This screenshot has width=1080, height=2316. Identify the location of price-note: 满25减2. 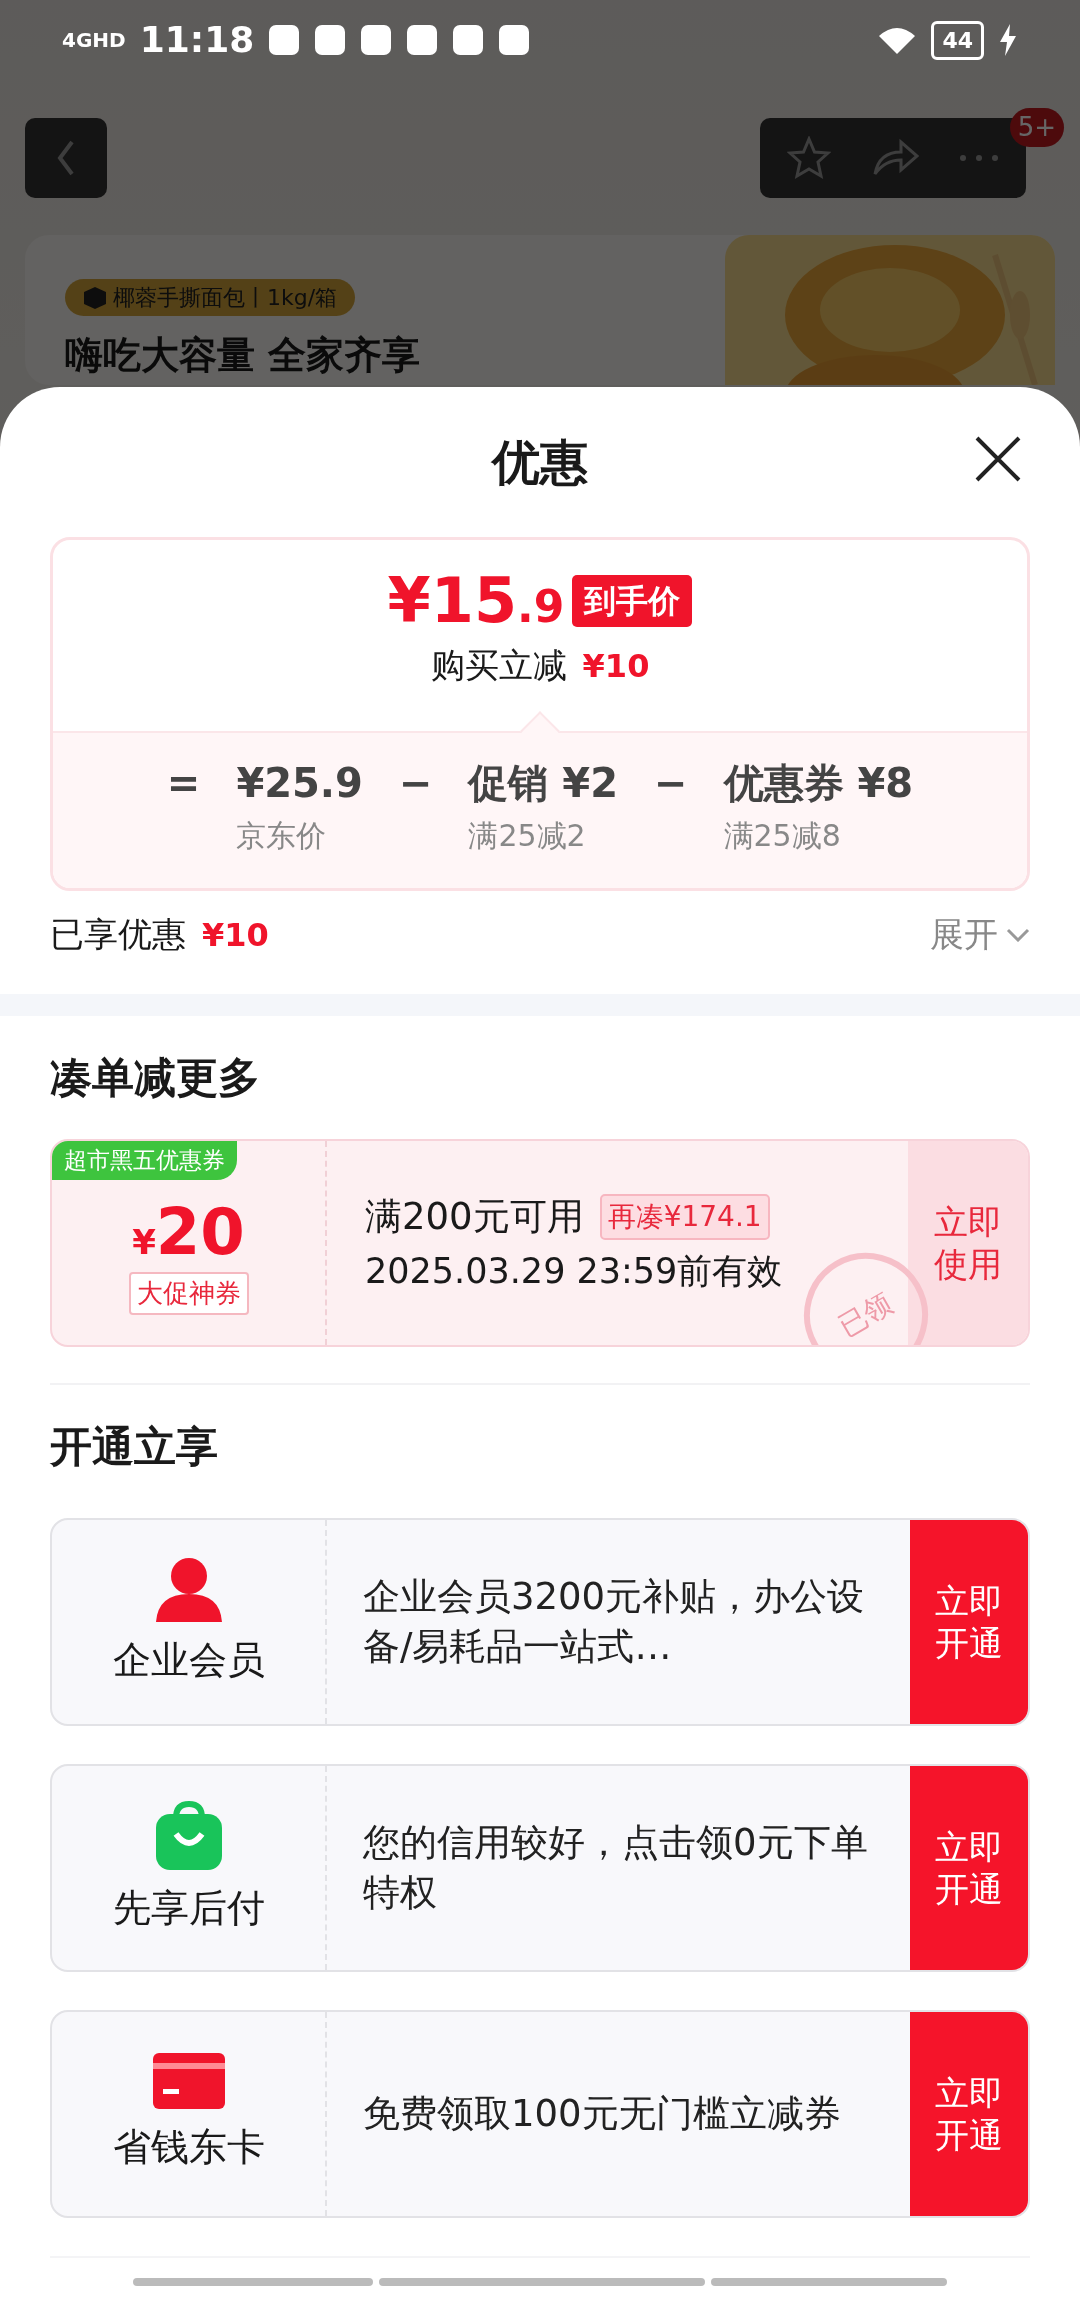
(527, 836).